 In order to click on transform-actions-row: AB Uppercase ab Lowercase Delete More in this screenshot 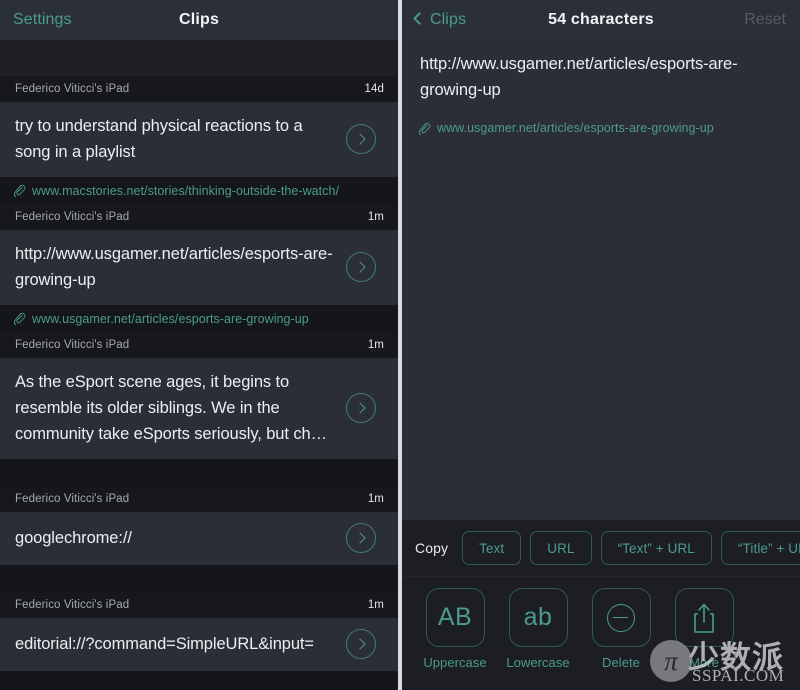, I will do `click(601, 633)`.